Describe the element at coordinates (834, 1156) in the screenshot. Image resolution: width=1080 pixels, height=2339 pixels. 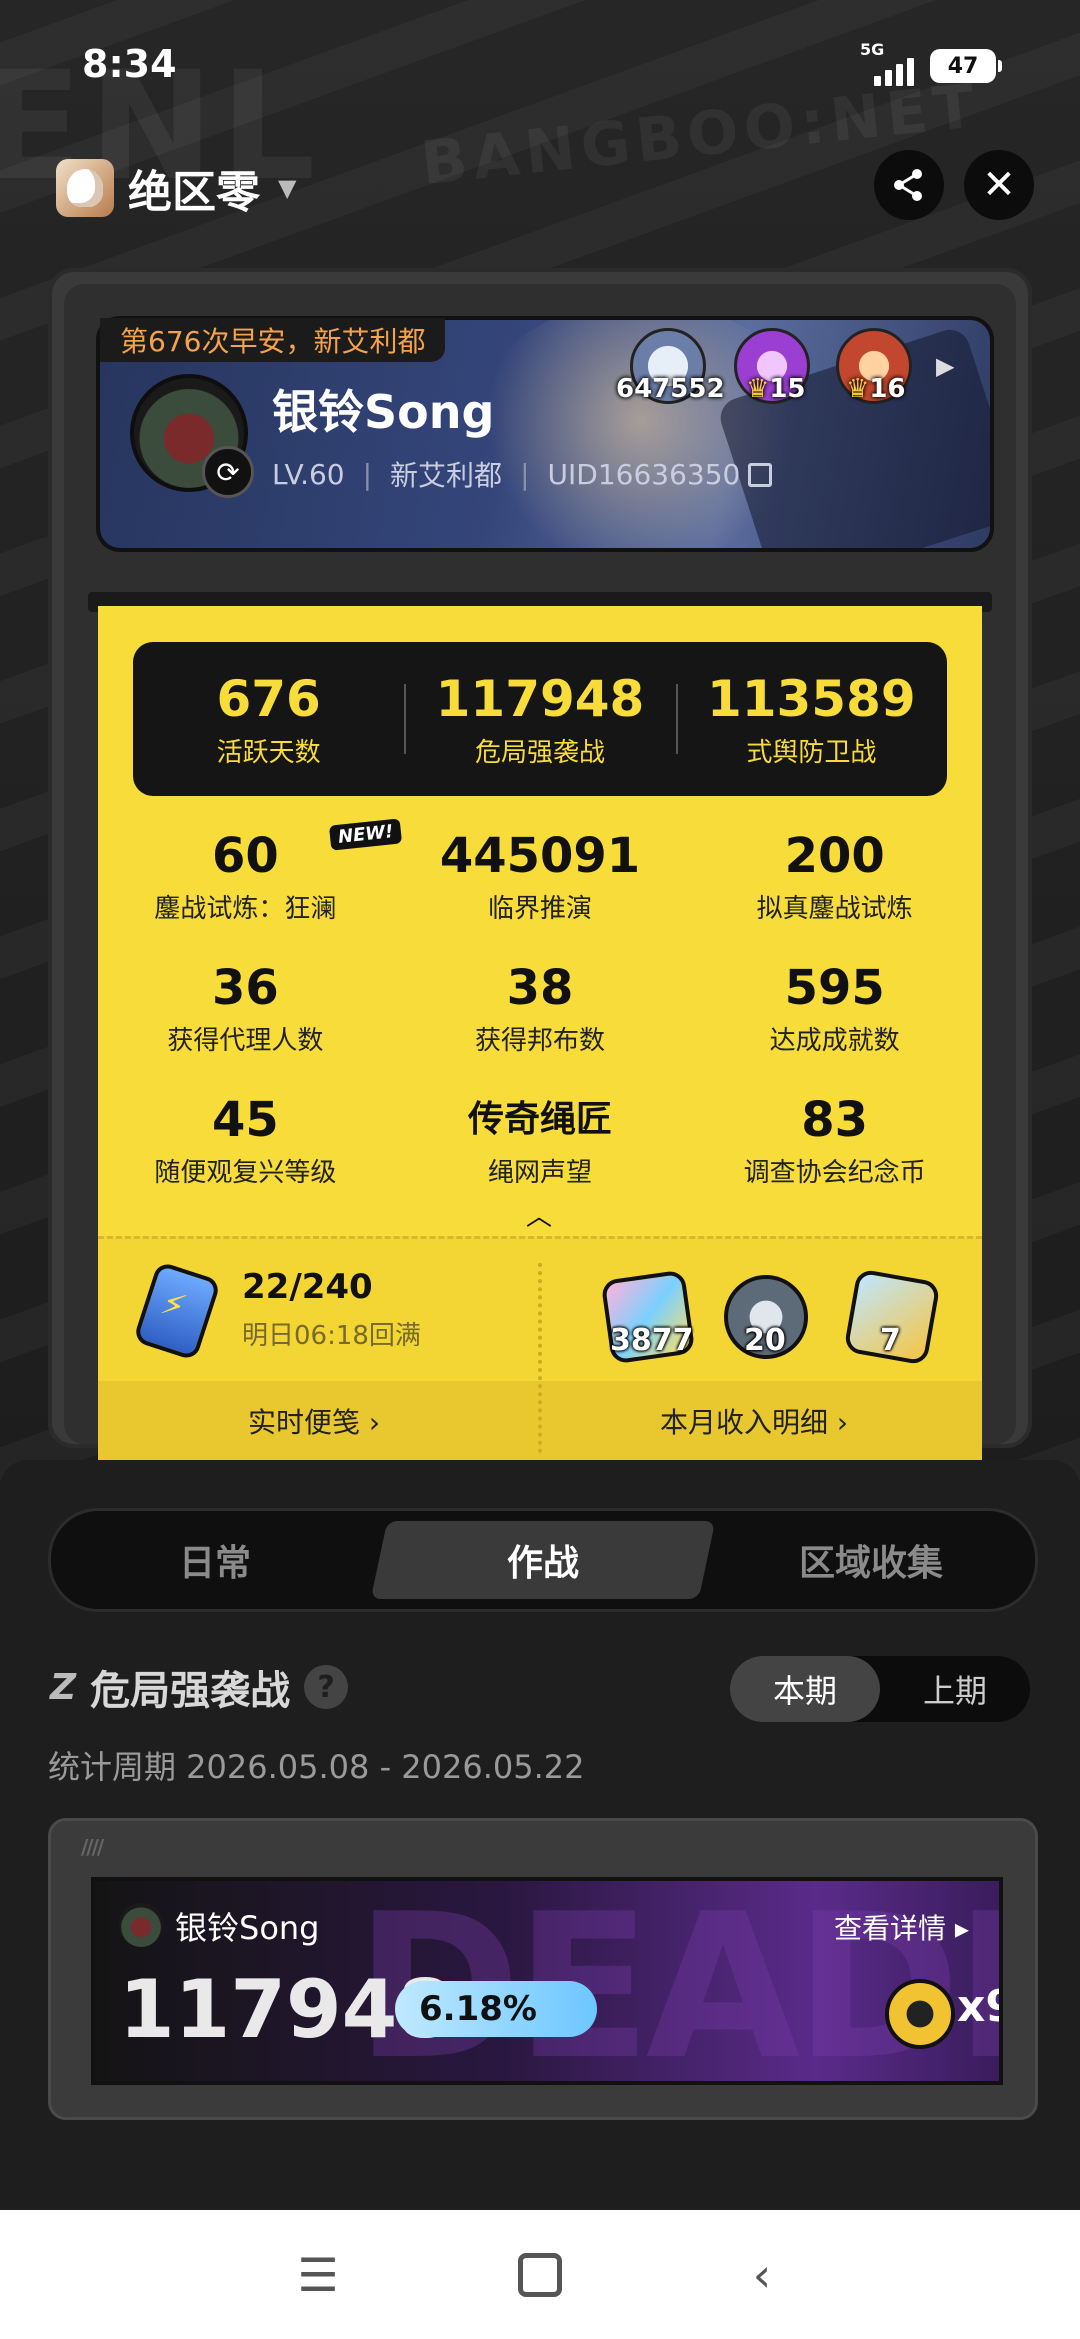
I see `stat-item: 83 调查协会纪念币` at that location.